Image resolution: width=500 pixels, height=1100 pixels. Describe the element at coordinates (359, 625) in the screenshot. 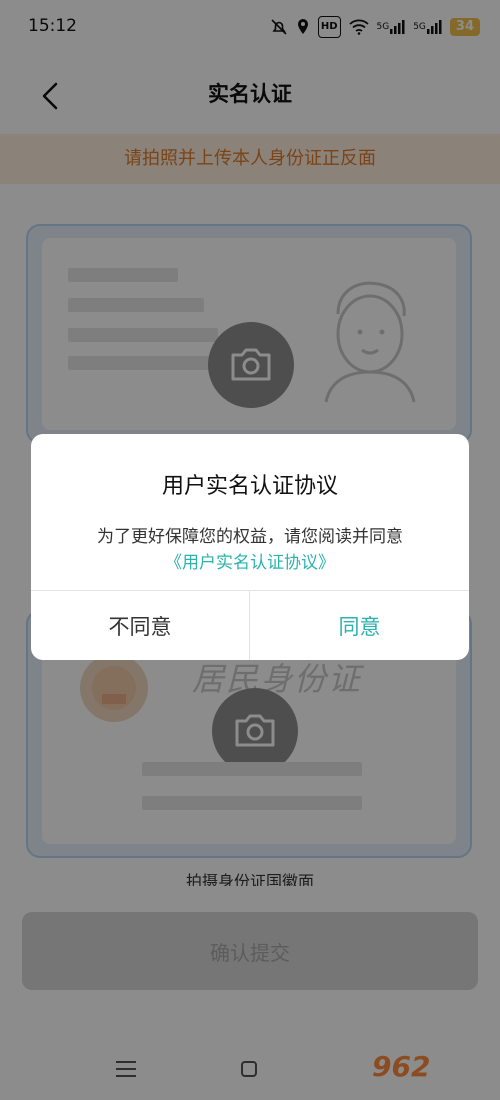

I see `agree-button: 同意` at that location.